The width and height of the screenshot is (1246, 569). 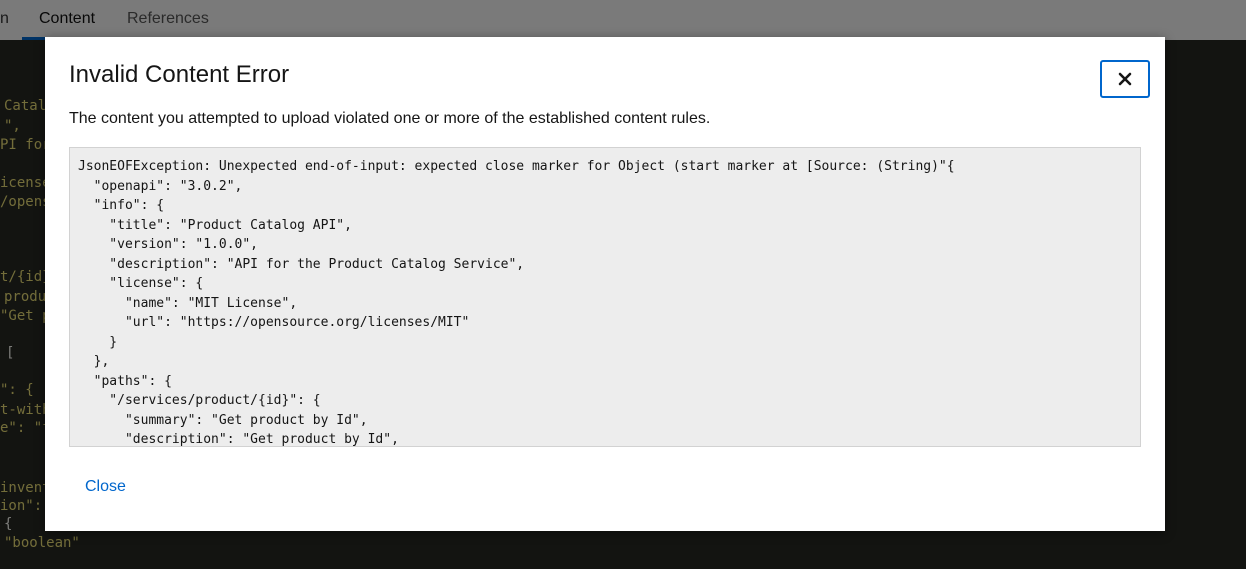 What do you see at coordinates (105, 487) in the screenshot?
I see `close-link: Close` at bounding box center [105, 487].